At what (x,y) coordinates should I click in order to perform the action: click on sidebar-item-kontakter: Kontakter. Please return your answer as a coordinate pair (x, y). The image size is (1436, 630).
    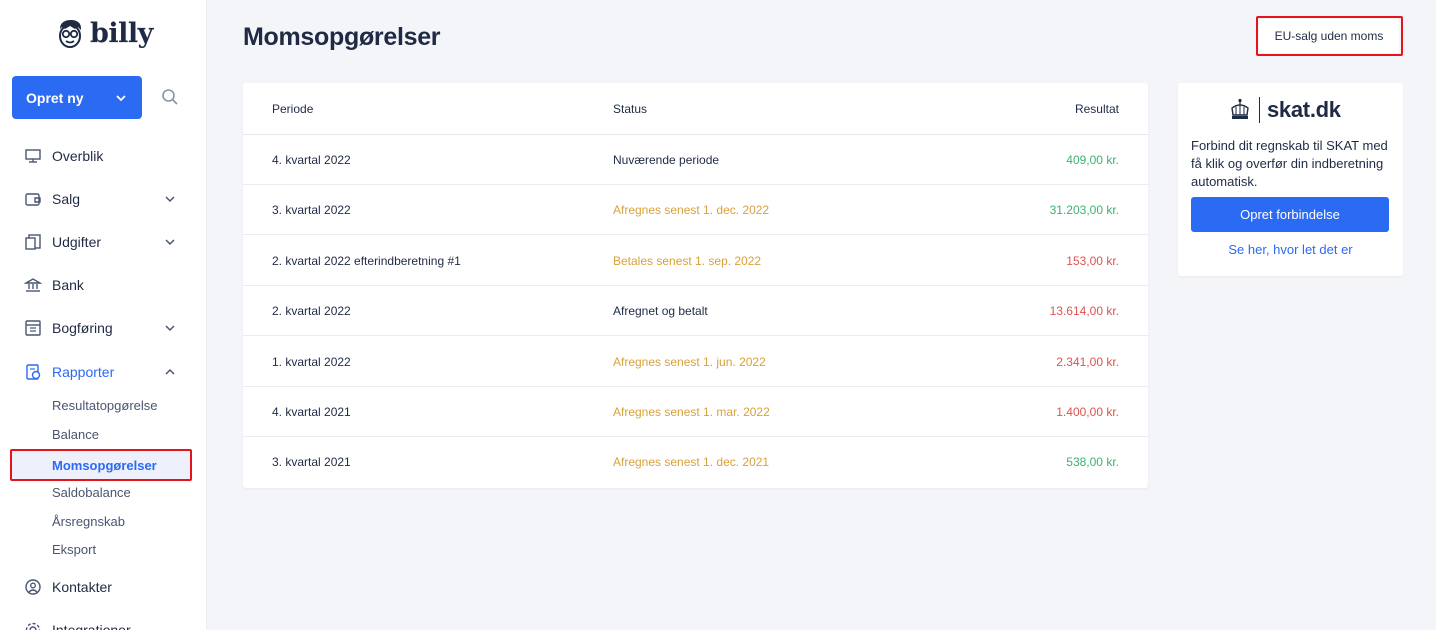
    Looking at the image, I should click on (103, 586).